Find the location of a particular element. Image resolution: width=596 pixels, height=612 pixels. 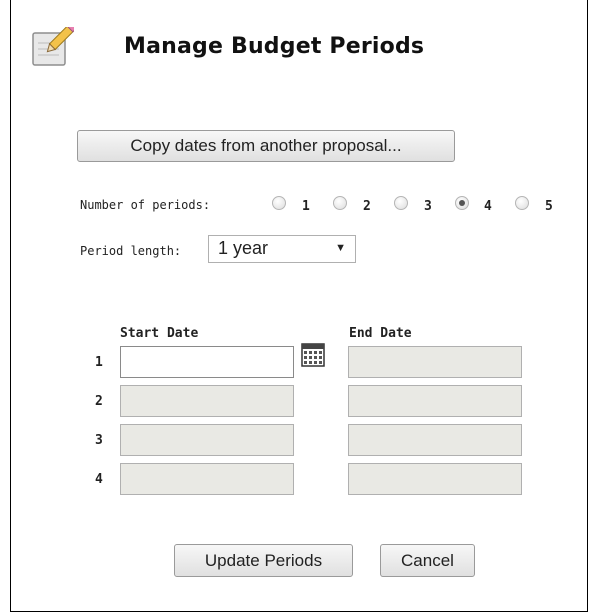

page-title: Manage Budget Periods is located at coordinates (274, 46).